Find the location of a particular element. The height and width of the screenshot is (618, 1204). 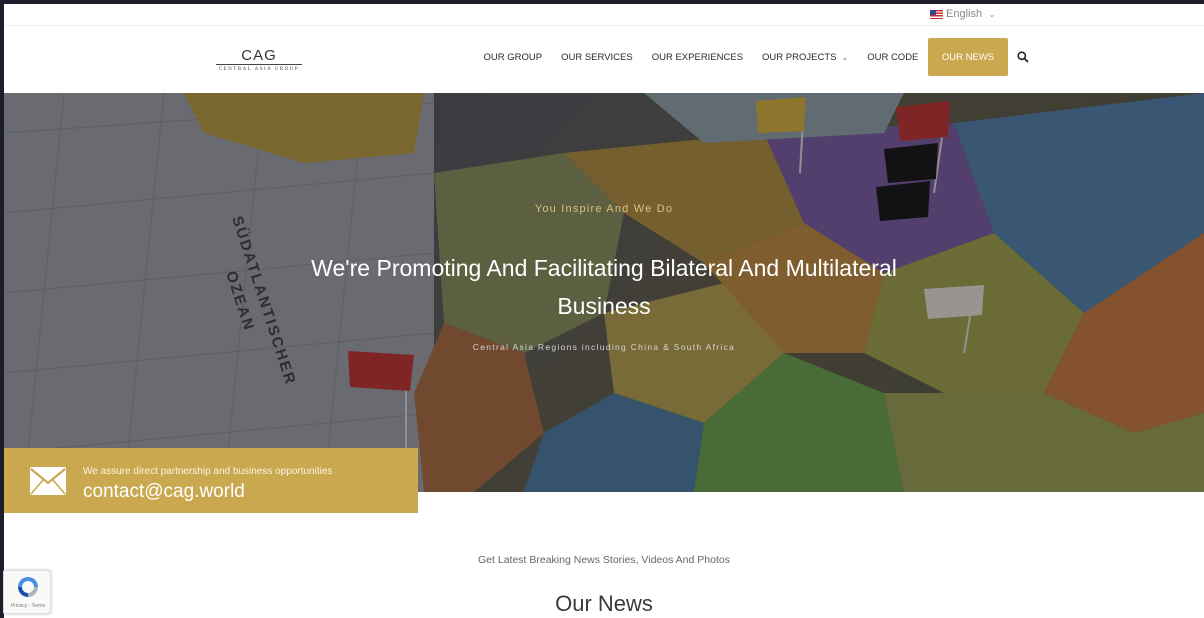

us-flag-icon is located at coordinates (936, 14).